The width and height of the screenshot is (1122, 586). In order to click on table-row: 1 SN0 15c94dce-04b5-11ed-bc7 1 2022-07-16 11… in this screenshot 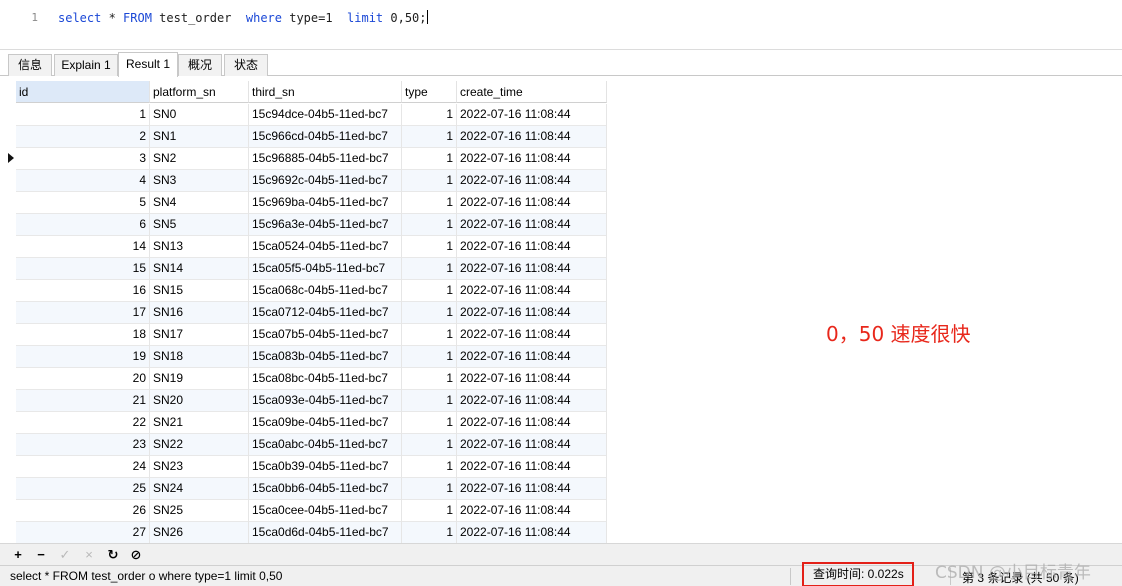, I will do `click(311, 115)`.